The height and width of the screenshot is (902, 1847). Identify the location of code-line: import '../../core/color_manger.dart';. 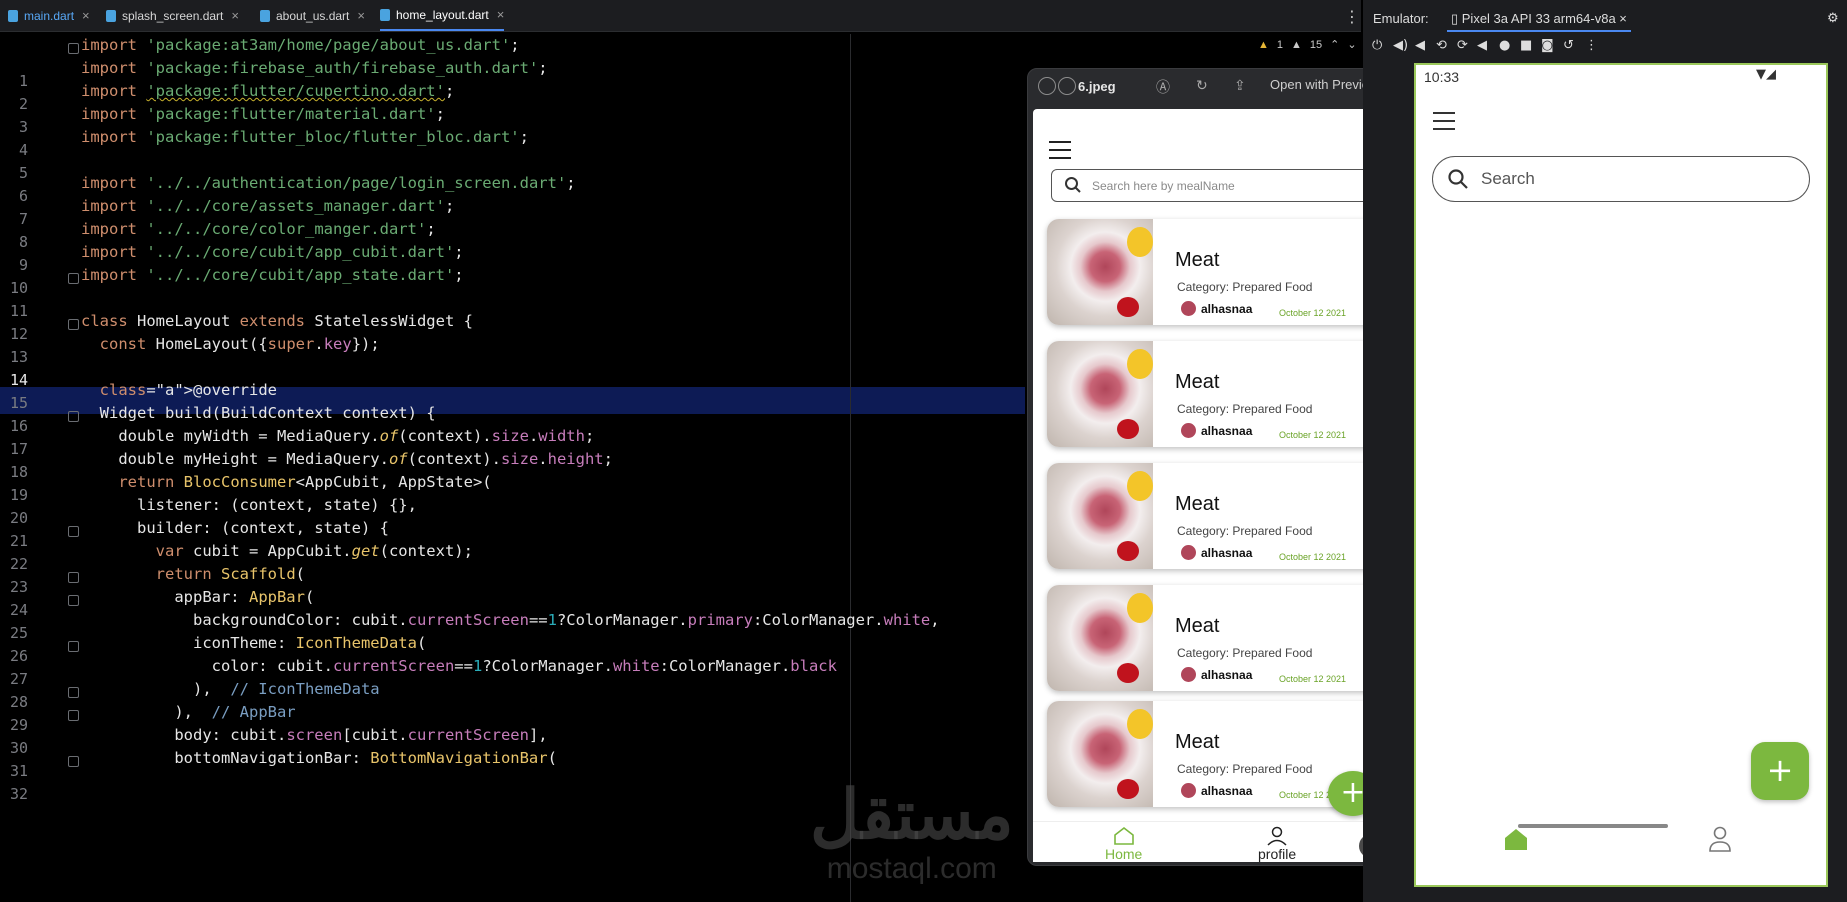
(258, 229).